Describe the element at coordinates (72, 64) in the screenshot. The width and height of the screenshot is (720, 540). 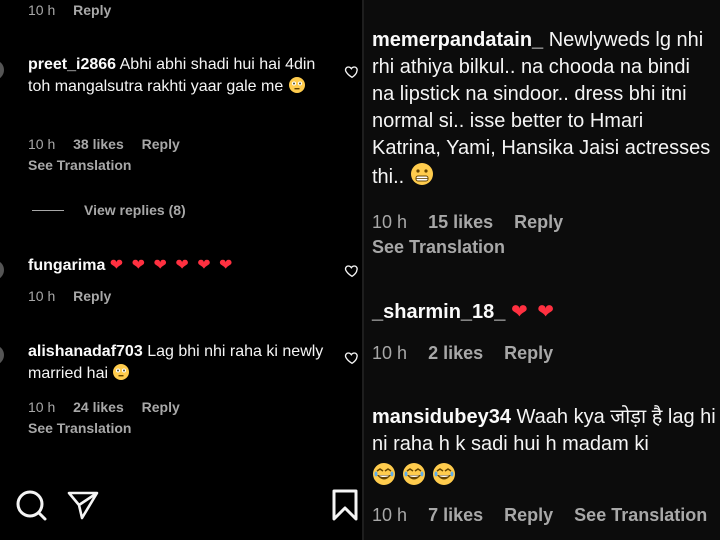
I see `comment-username: preet_i2866` at that location.